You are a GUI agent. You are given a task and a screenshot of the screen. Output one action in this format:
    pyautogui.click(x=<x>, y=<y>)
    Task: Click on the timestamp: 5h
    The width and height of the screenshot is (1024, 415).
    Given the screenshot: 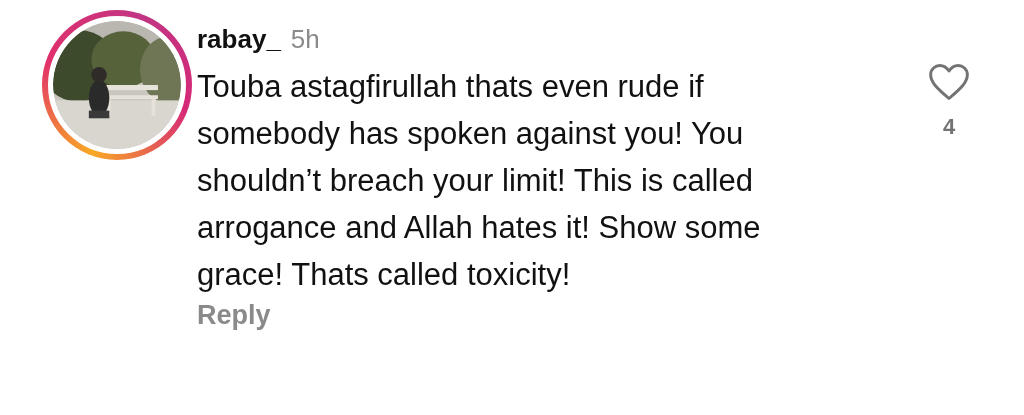 What is the action you would take?
    pyautogui.click(x=305, y=39)
    